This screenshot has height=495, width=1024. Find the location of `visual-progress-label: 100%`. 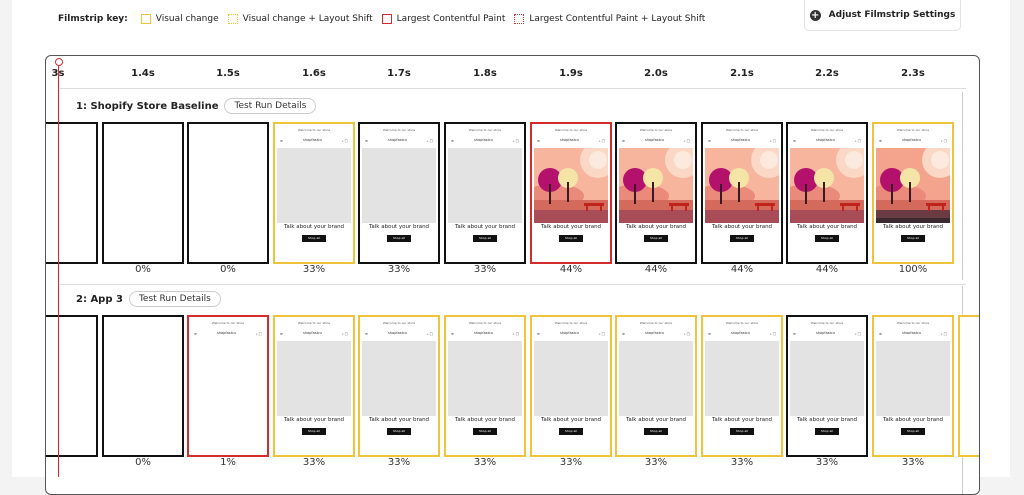

visual-progress-label: 100% is located at coordinates (913, 269).